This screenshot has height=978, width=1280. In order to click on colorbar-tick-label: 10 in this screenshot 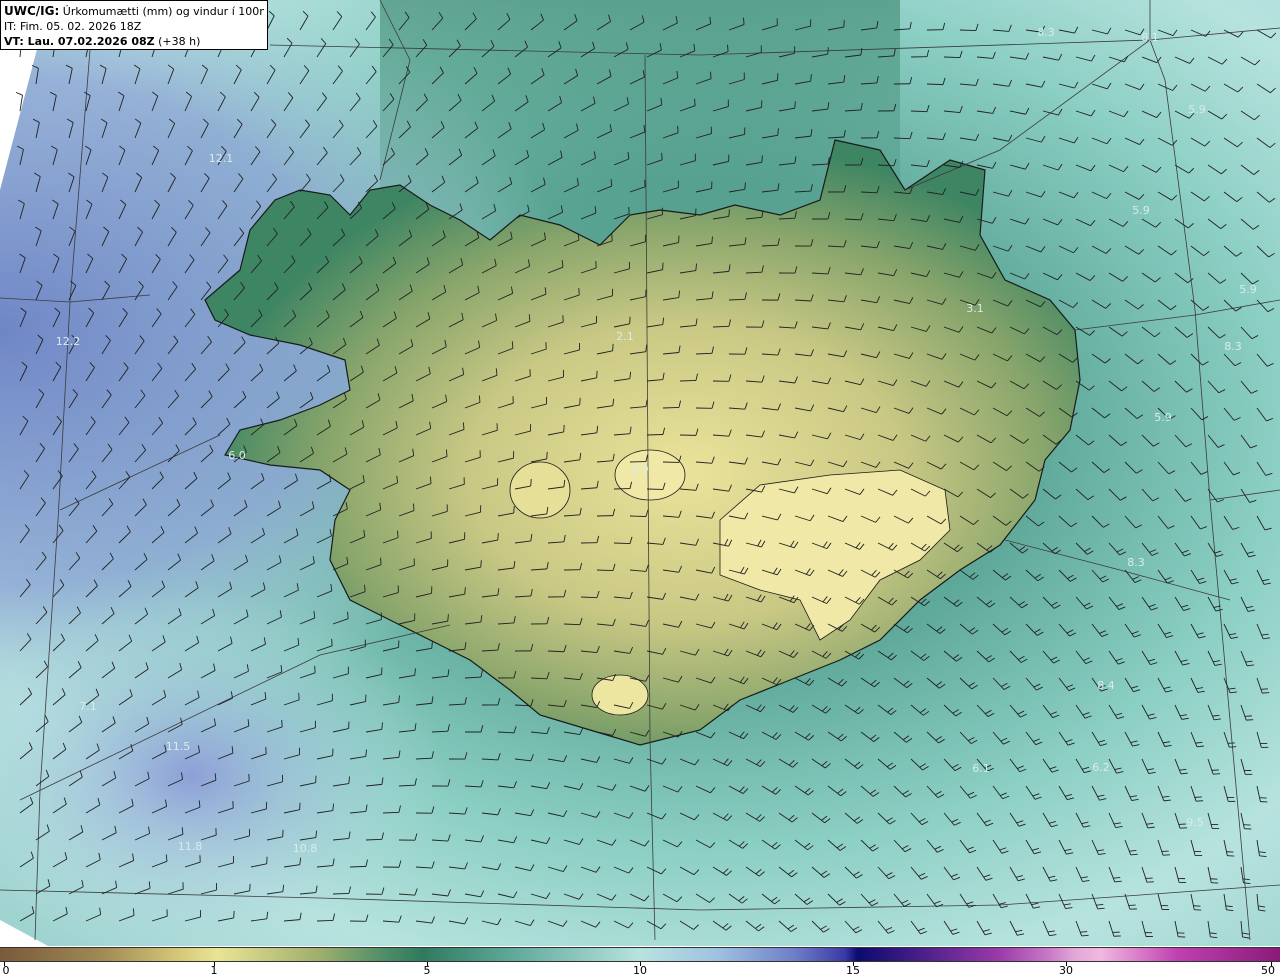, I will do `click(640, 970)`.